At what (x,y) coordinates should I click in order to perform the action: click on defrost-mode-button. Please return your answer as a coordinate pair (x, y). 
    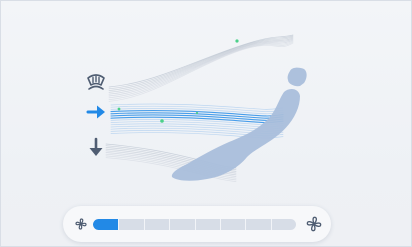
    Looking at the image, I should click on (96, 81).